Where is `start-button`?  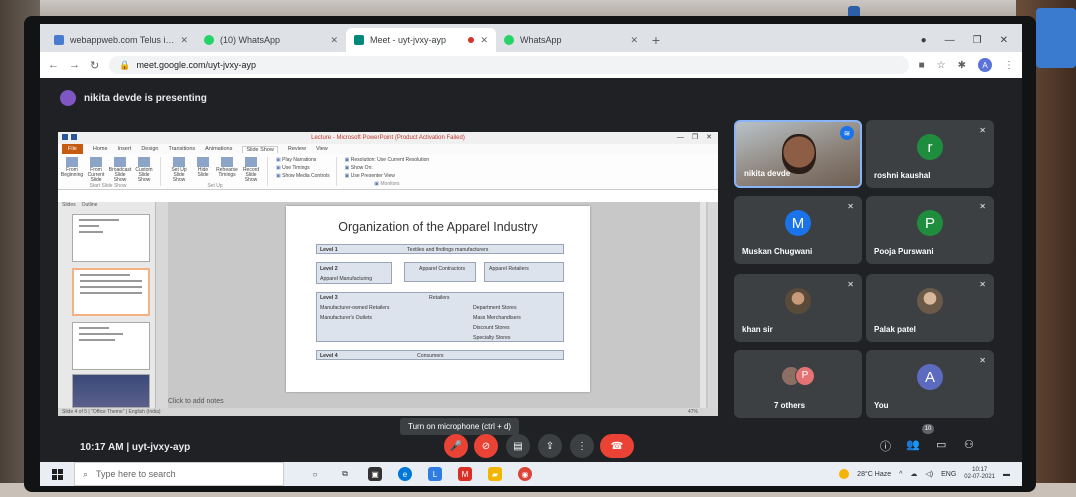
start-button is located at coordinates (57, 474).